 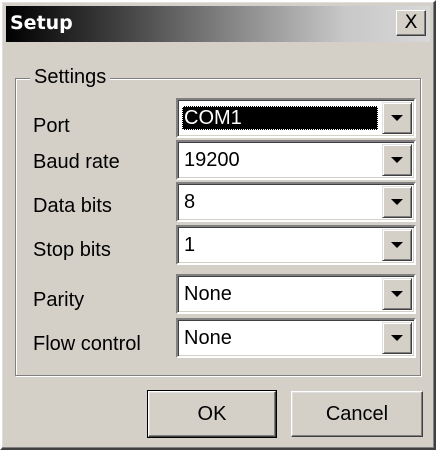 I want to click on flow-control-label: Flow control, so click(x=87, y=344).